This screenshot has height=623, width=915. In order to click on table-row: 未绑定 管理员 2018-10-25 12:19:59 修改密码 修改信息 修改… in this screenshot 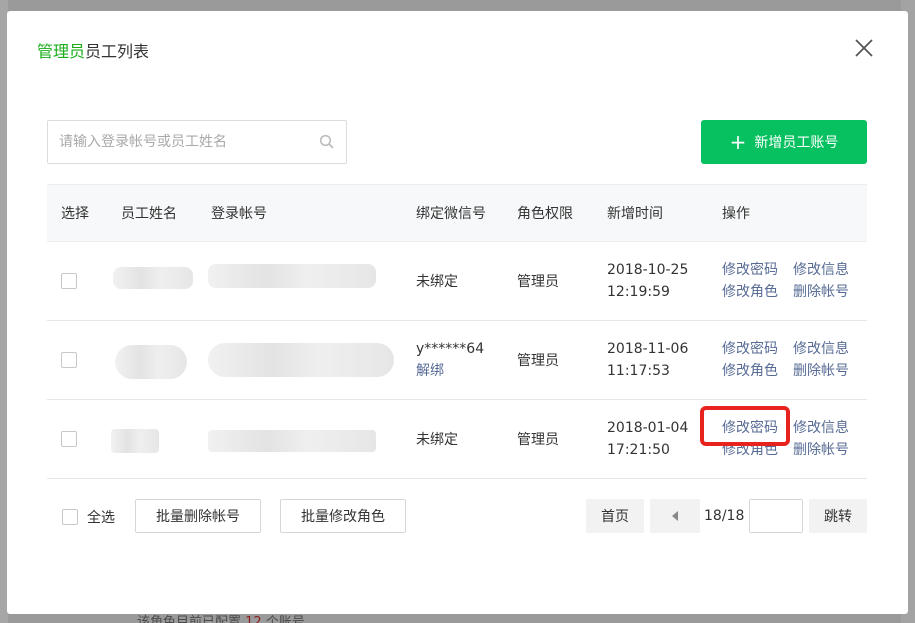, I will do `click(457, 281)`.